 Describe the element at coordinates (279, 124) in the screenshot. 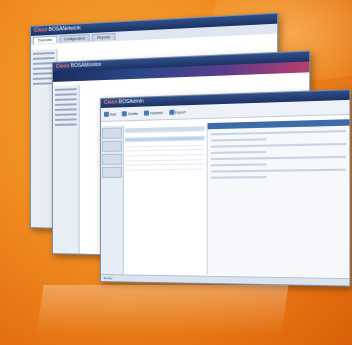

I see `details-header` at that location.